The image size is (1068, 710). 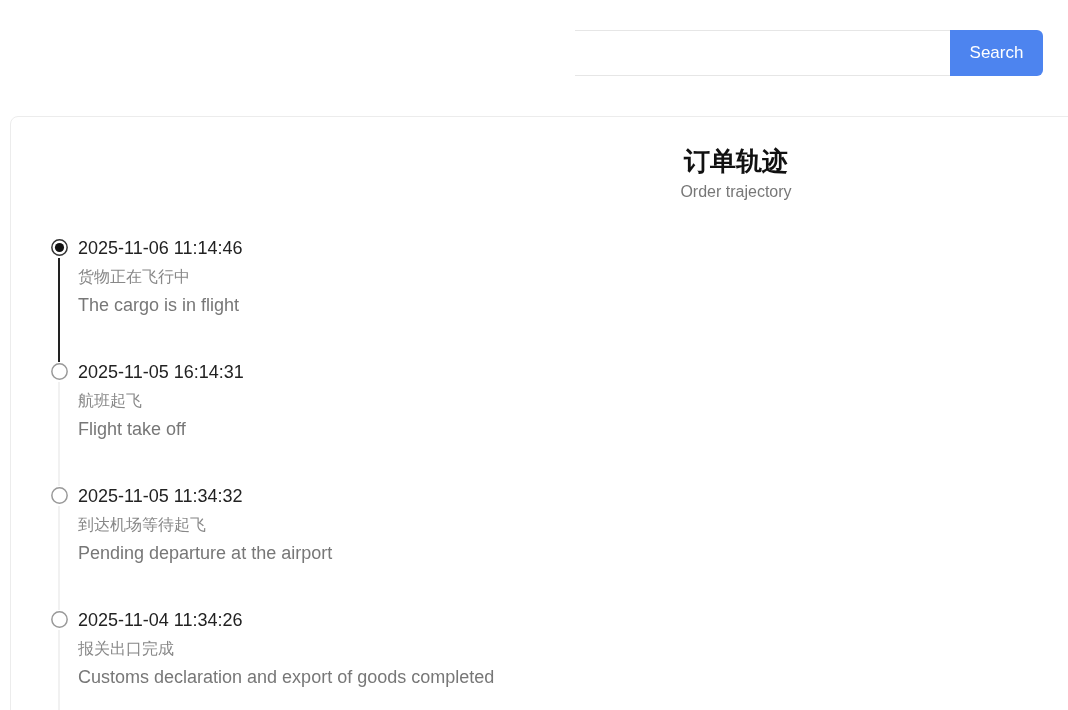 I want to click on event-status-english: Customs declaration and export of goods completed, so click(x=286, y=677).